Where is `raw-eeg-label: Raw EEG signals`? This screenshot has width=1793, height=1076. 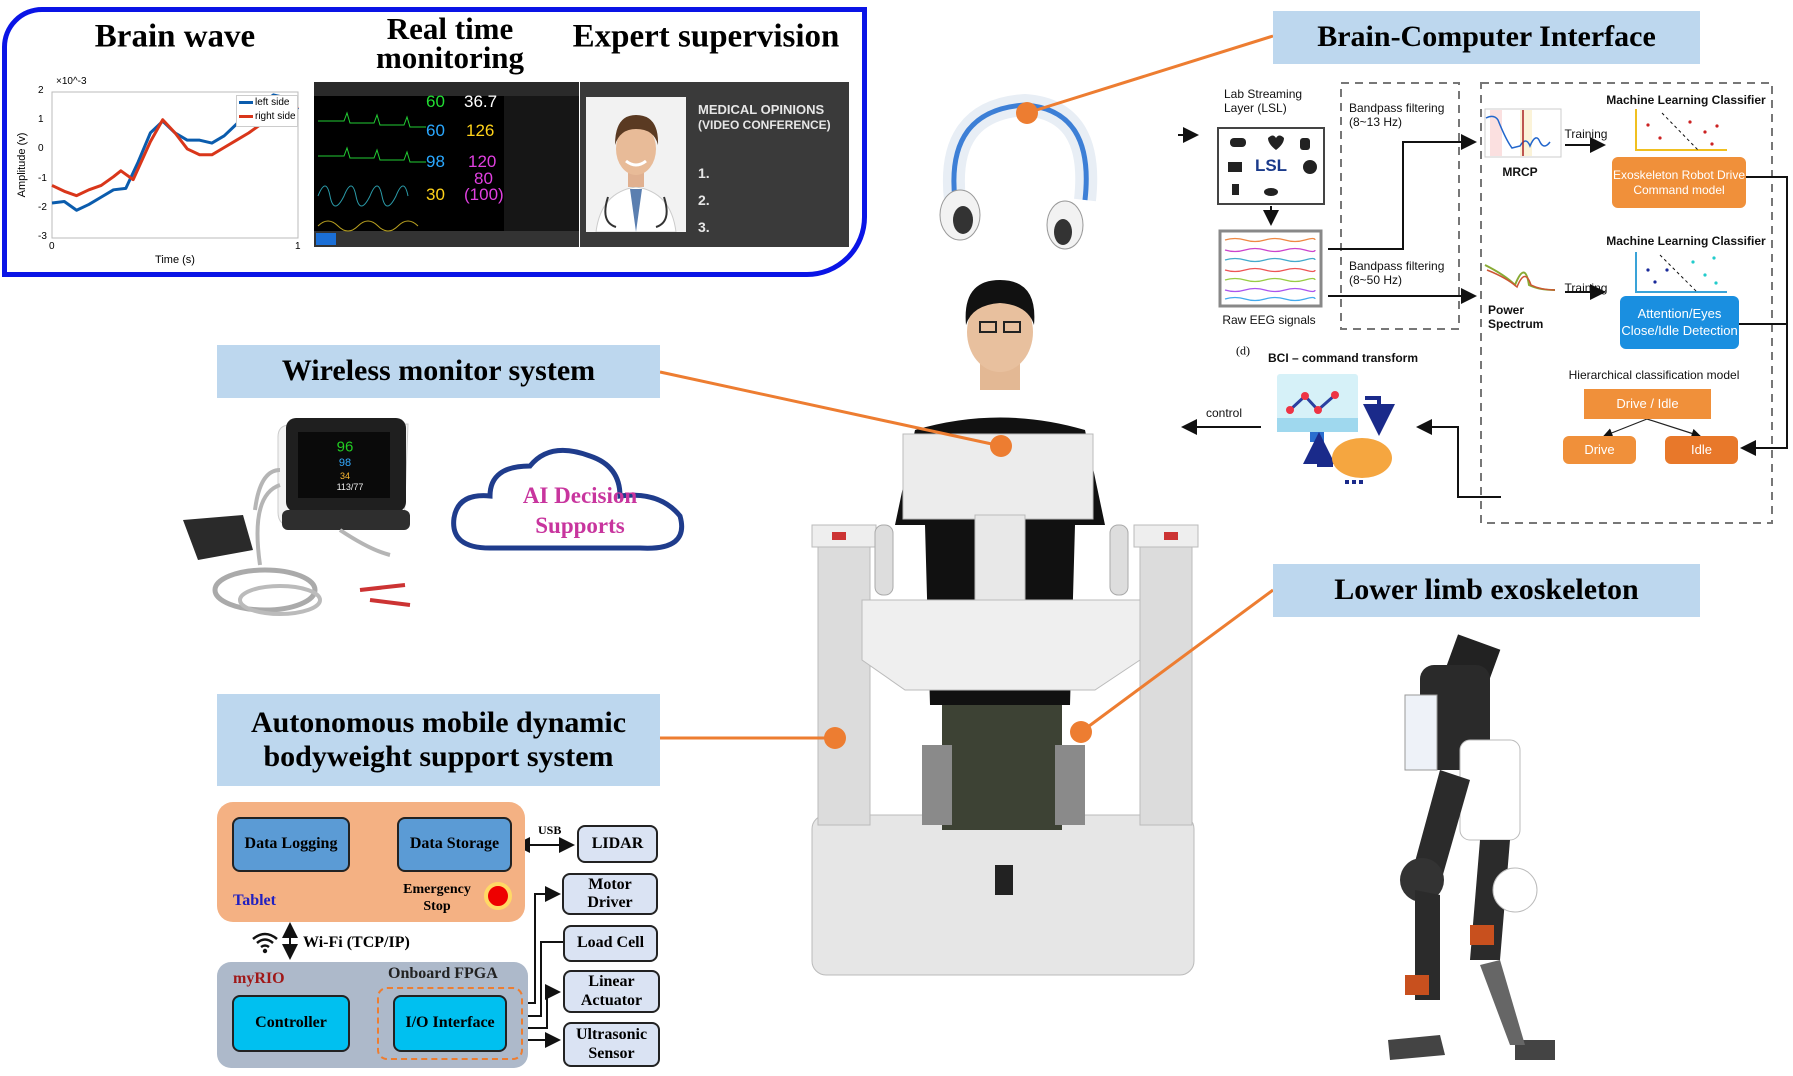 raw-eeg-label: Raw EEG signals is located at coordinates (1269, 319).